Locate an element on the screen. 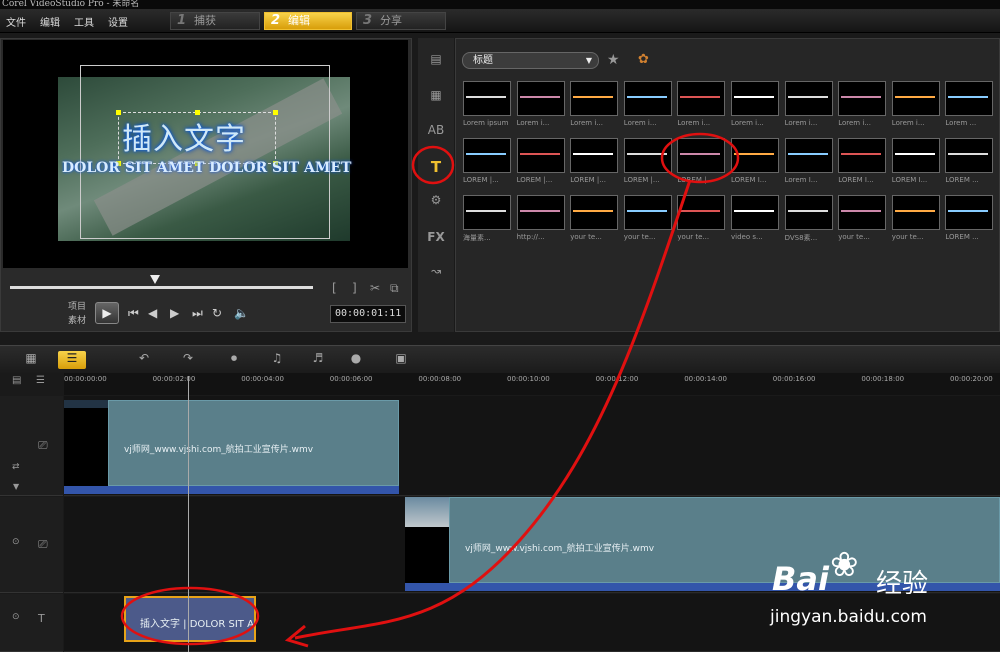  annotation-circle-title-icon is located at coordinates (433, 165).